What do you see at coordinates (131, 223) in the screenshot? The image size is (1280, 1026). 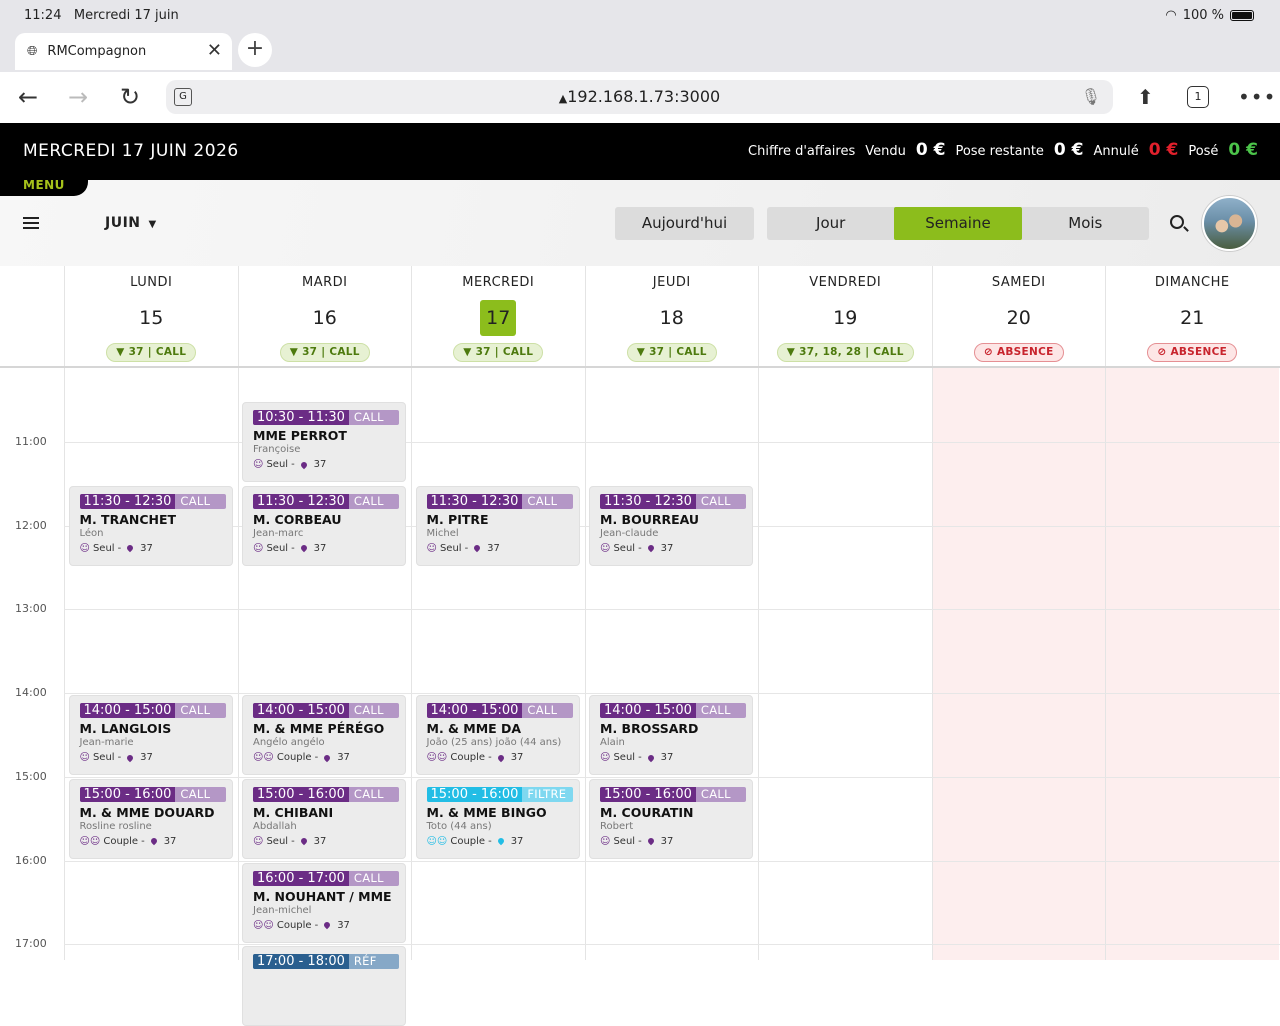 I see `month-selector: JUIN ▼` at bounding box center [131, 223].